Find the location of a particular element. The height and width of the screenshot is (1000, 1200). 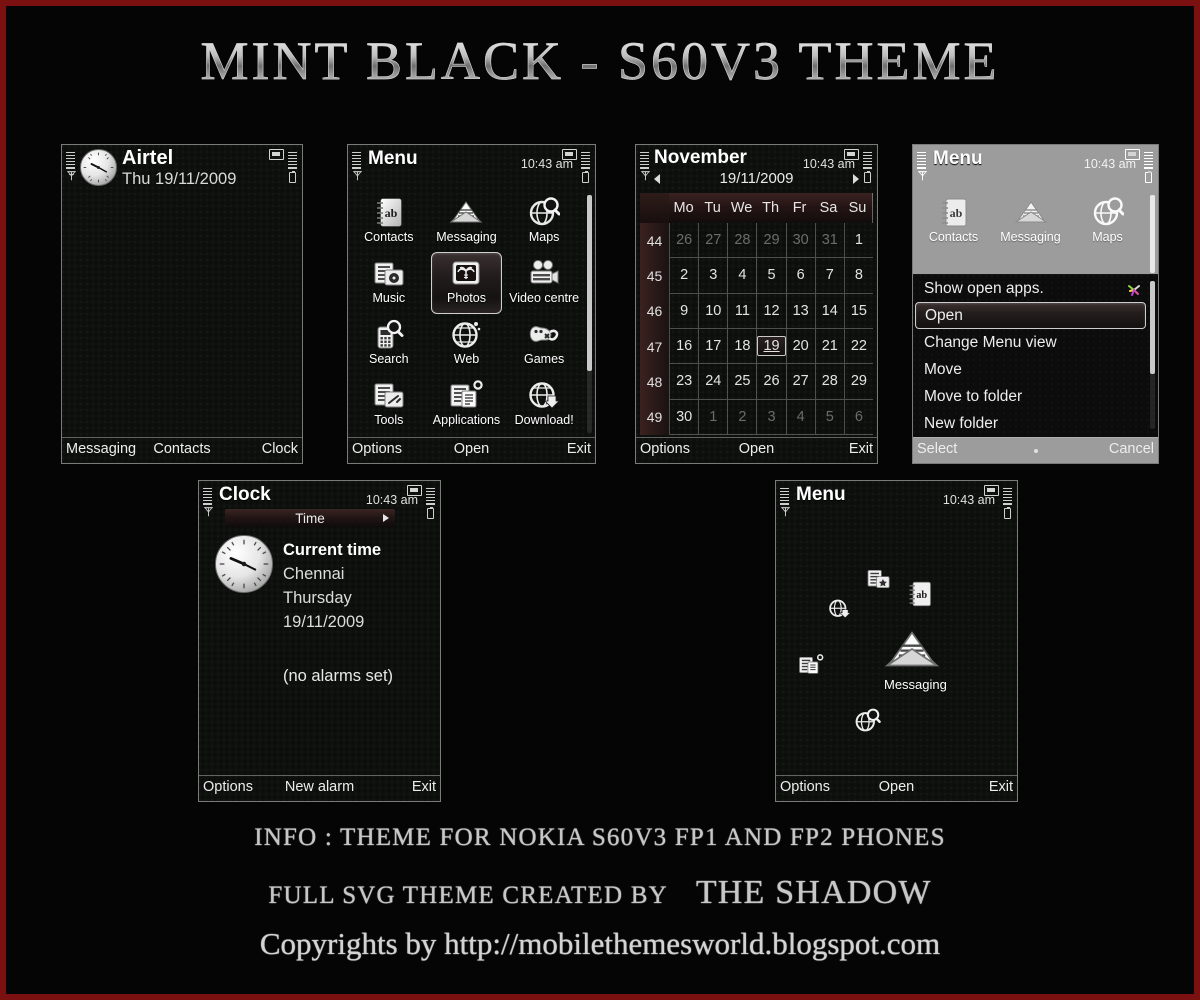

contacts-book-icon: ab is located at coordinates (920, 596).